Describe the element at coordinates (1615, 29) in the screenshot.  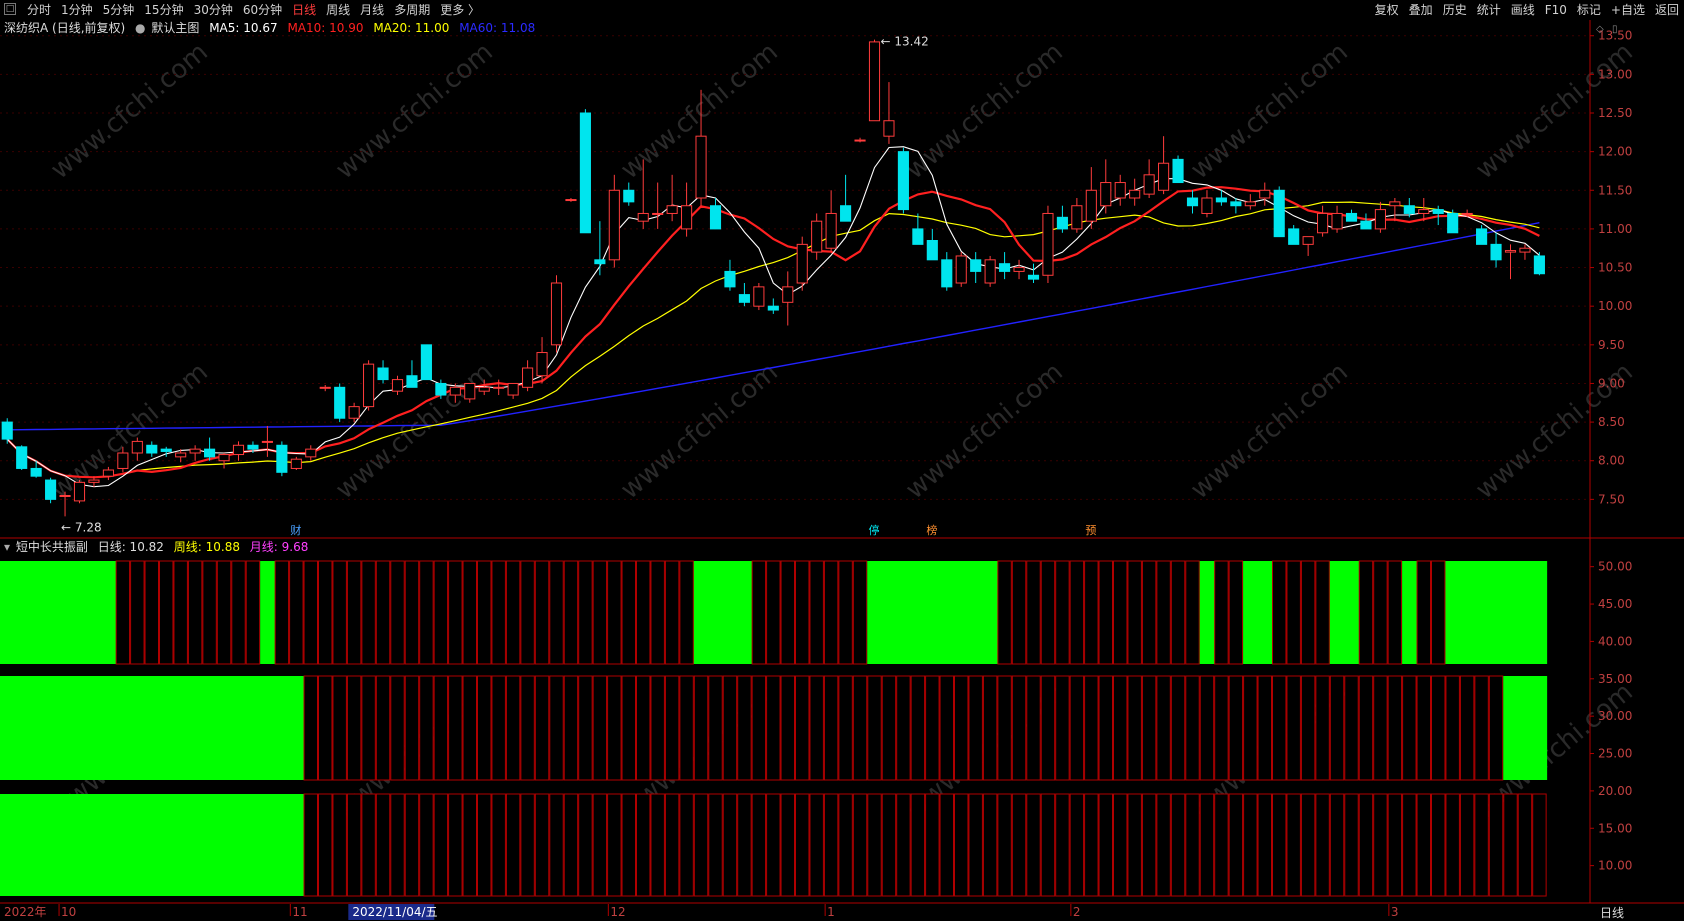
I see `layout-icon: ▯` at that location.